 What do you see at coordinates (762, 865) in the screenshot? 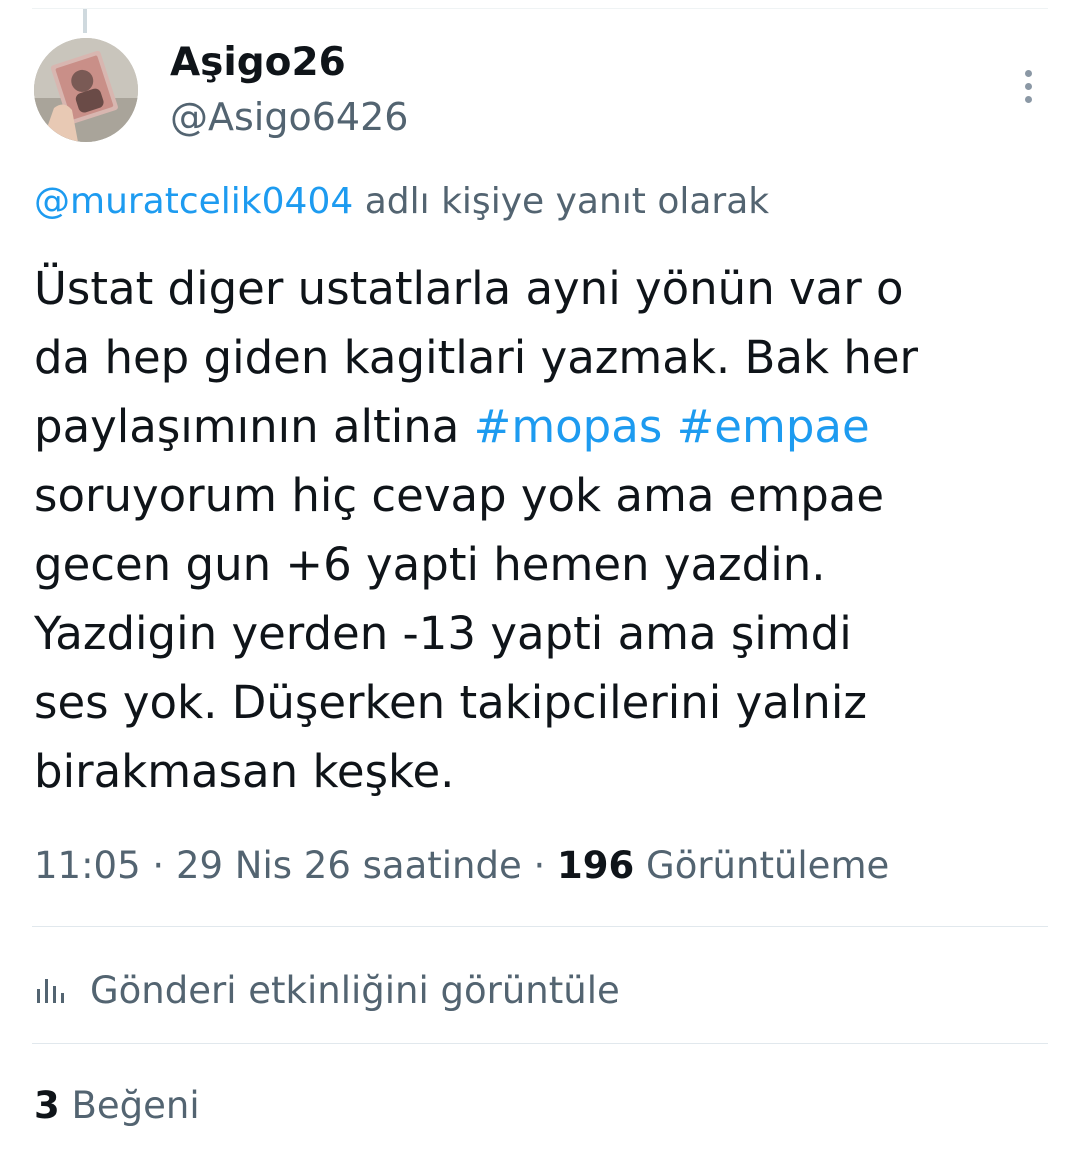
I see `views-label: Görüntüleme` at bounding box center [762, 865].